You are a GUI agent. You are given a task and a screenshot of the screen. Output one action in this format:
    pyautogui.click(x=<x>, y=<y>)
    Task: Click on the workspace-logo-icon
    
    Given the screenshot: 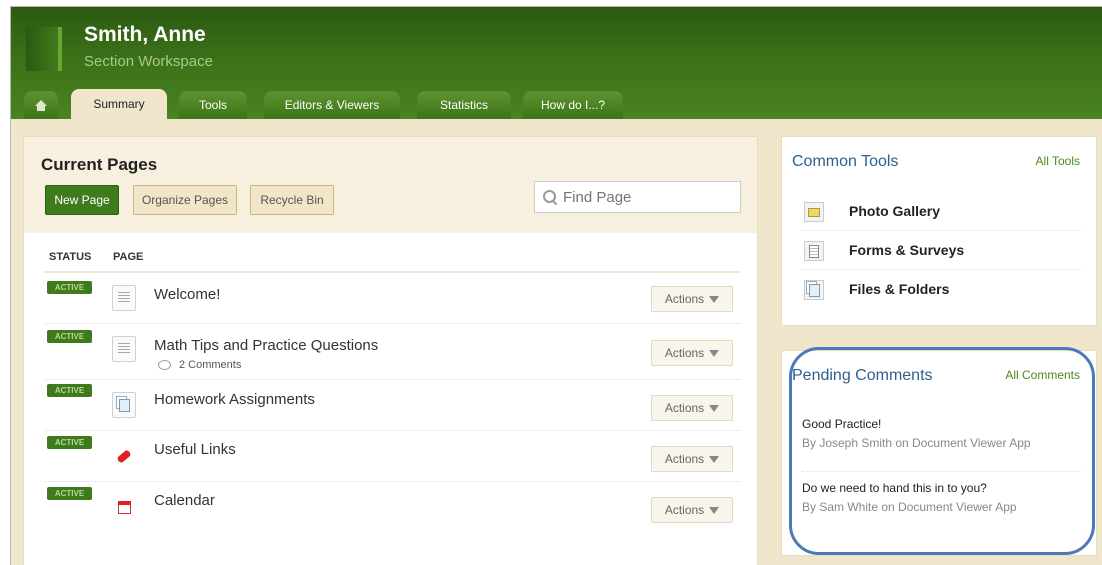 What is the action you would take?
    pyautogui.click(x=44, y=49)
    